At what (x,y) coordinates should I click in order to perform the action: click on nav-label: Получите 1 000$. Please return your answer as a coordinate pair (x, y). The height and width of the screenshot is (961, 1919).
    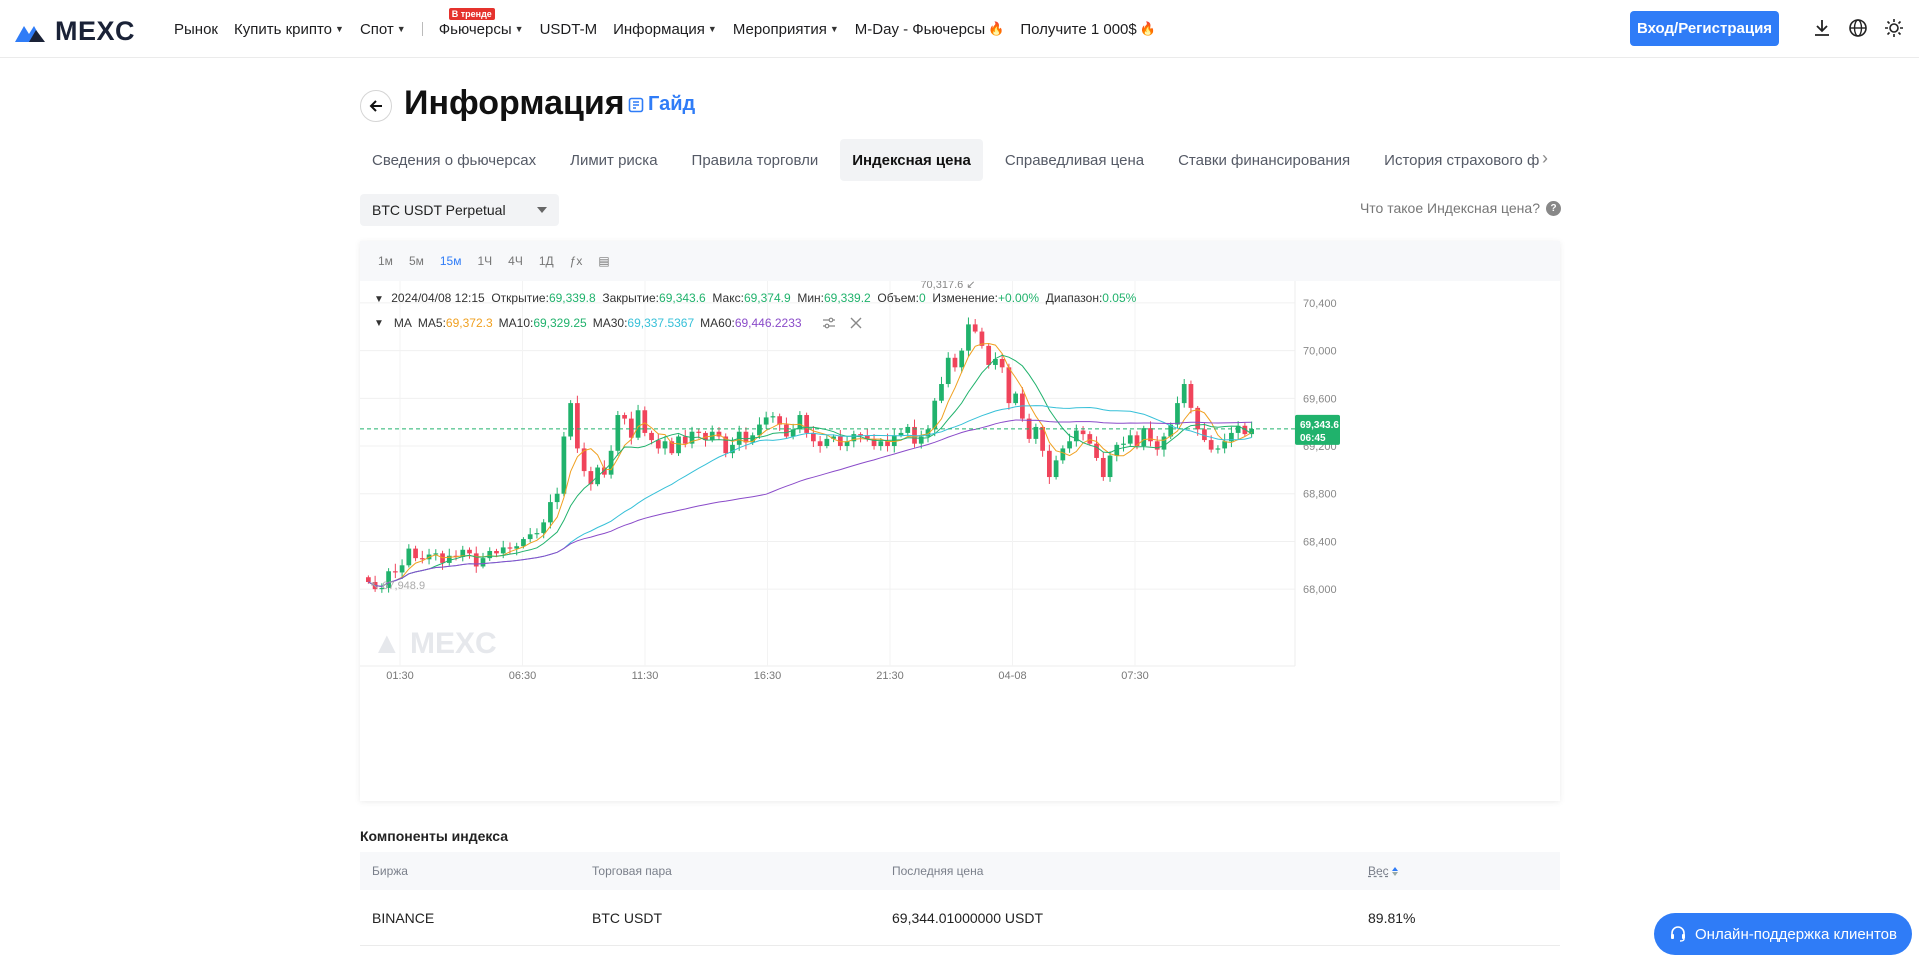
    Looking at the image, I should click on (1078, 29).